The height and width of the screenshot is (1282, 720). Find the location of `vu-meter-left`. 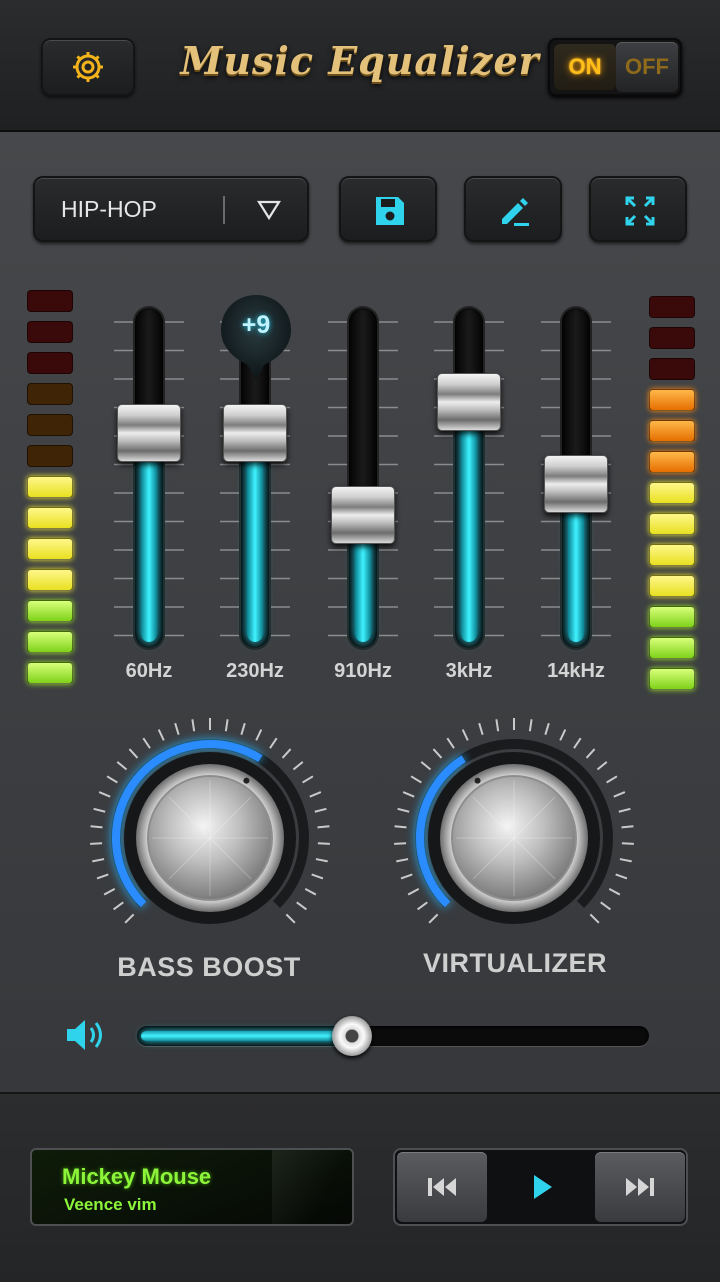

vu-meter-left is located at coordinates (50, 488).